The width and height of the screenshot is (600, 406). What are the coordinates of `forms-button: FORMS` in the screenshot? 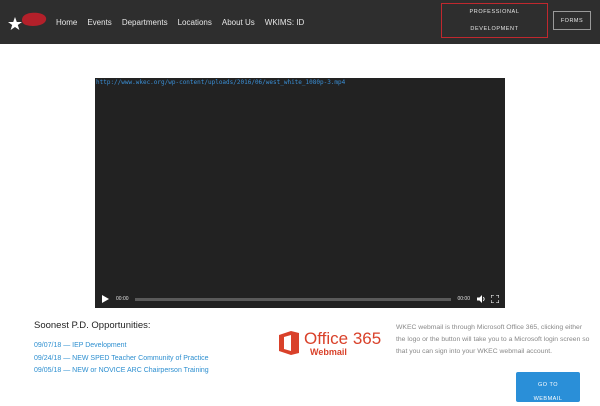 It's located at (572, 20).